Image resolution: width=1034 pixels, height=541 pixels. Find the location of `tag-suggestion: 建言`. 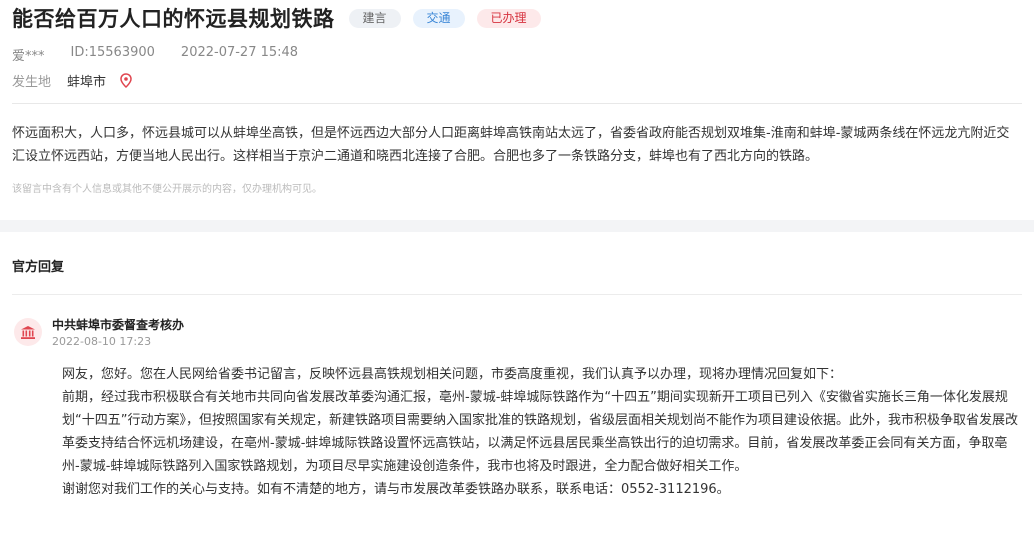

tag-suggestion: 建言 is located at coordinates (374, 18).